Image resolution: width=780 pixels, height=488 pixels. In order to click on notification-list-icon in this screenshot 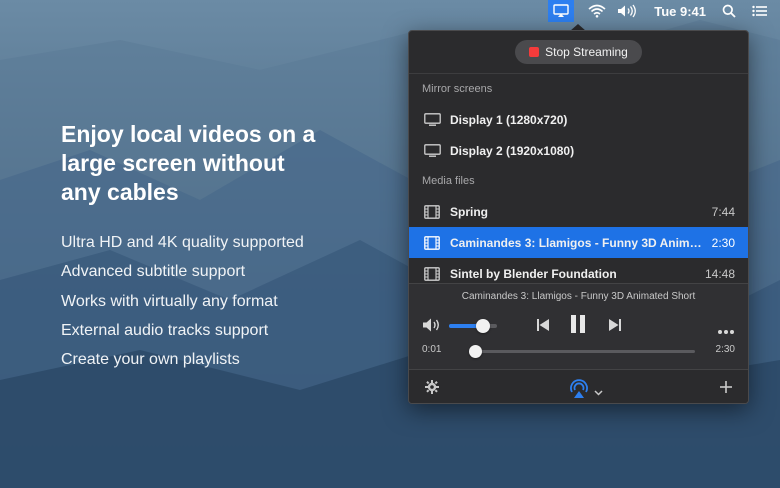, I will do `click(759, 11)`.